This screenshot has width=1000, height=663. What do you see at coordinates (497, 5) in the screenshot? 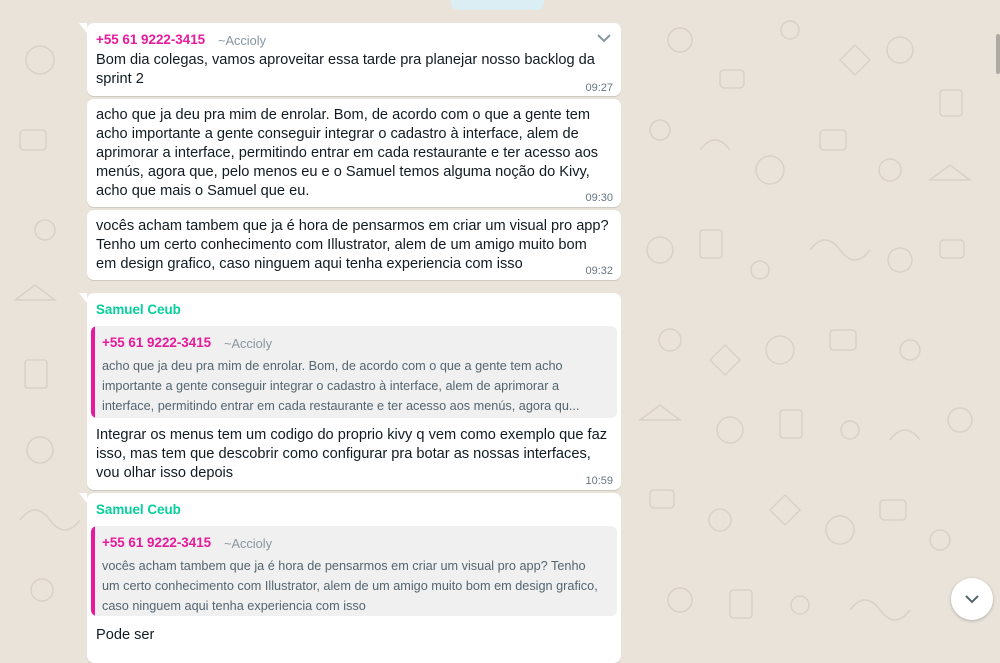
I see `date-divider-pill` at bounding box center [497, 5].